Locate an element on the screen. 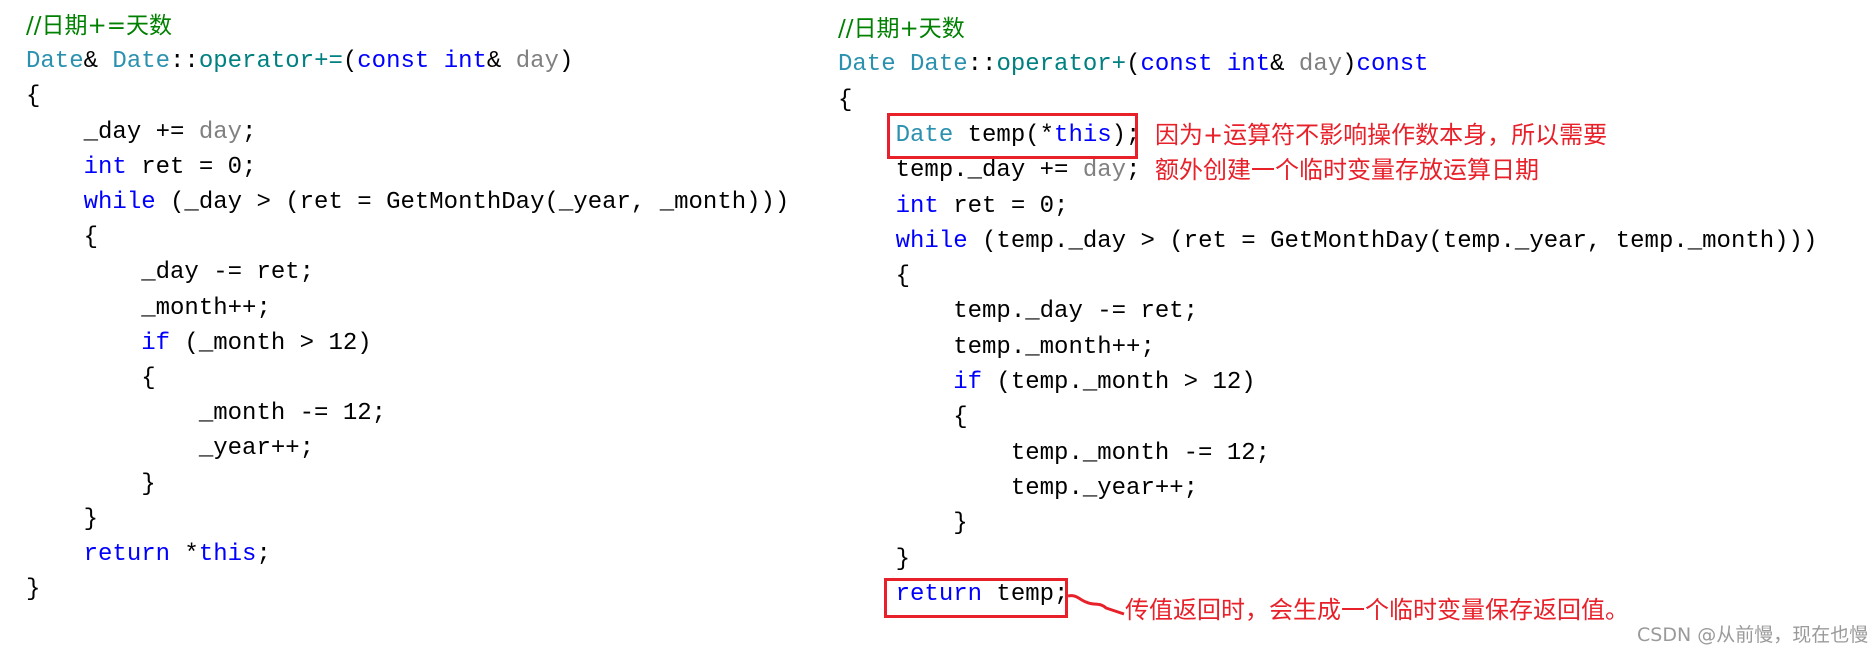 The width and height of the screenshot is (1869, 651). code-token: * is located at coordinates (184, 554).